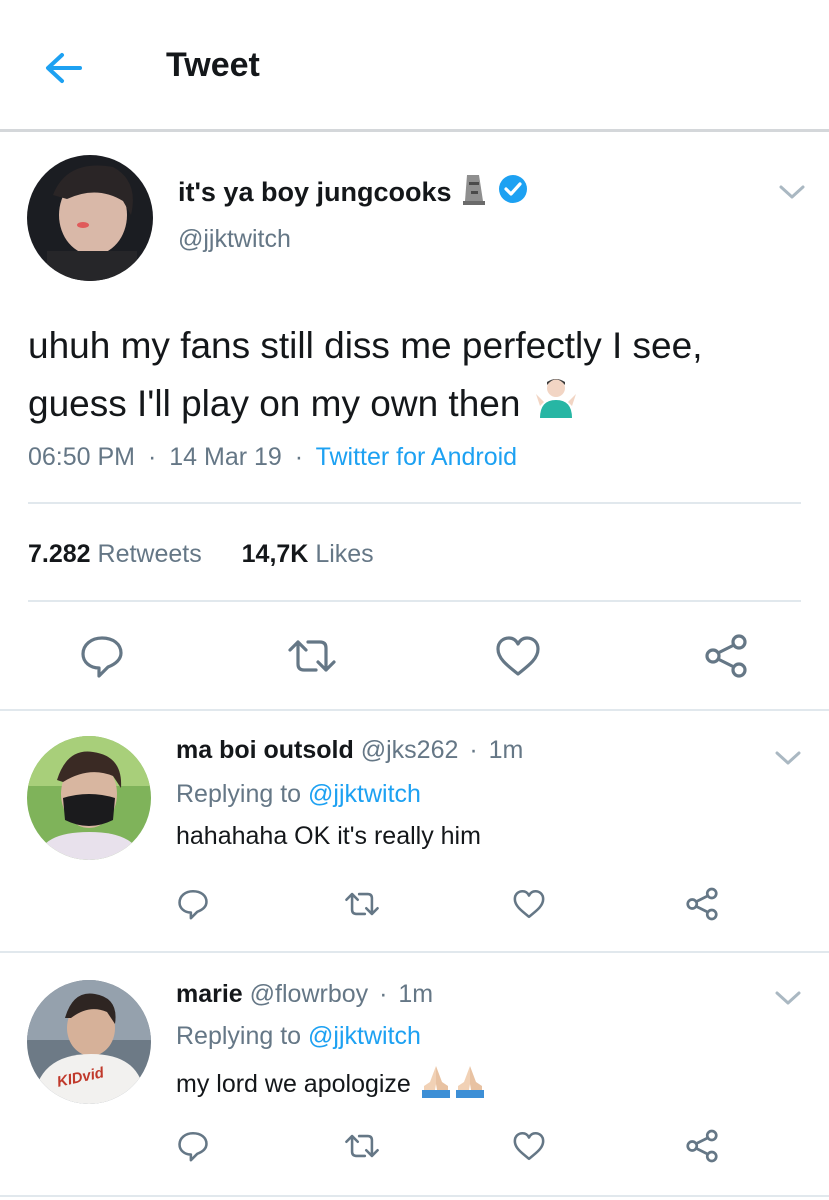  I want to click on author-name-text: it's ya boy jungcooks, so click(315, 192).